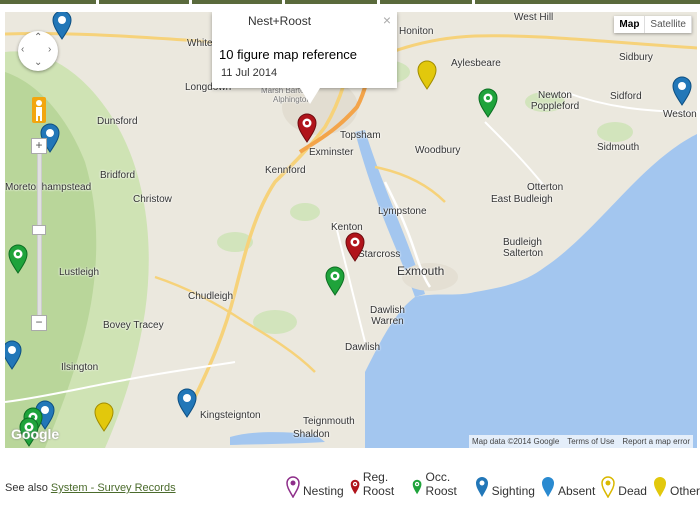 The height and width of the screenshot is (525, 700). I want to click on place-label: Weston, so click(680, 114).